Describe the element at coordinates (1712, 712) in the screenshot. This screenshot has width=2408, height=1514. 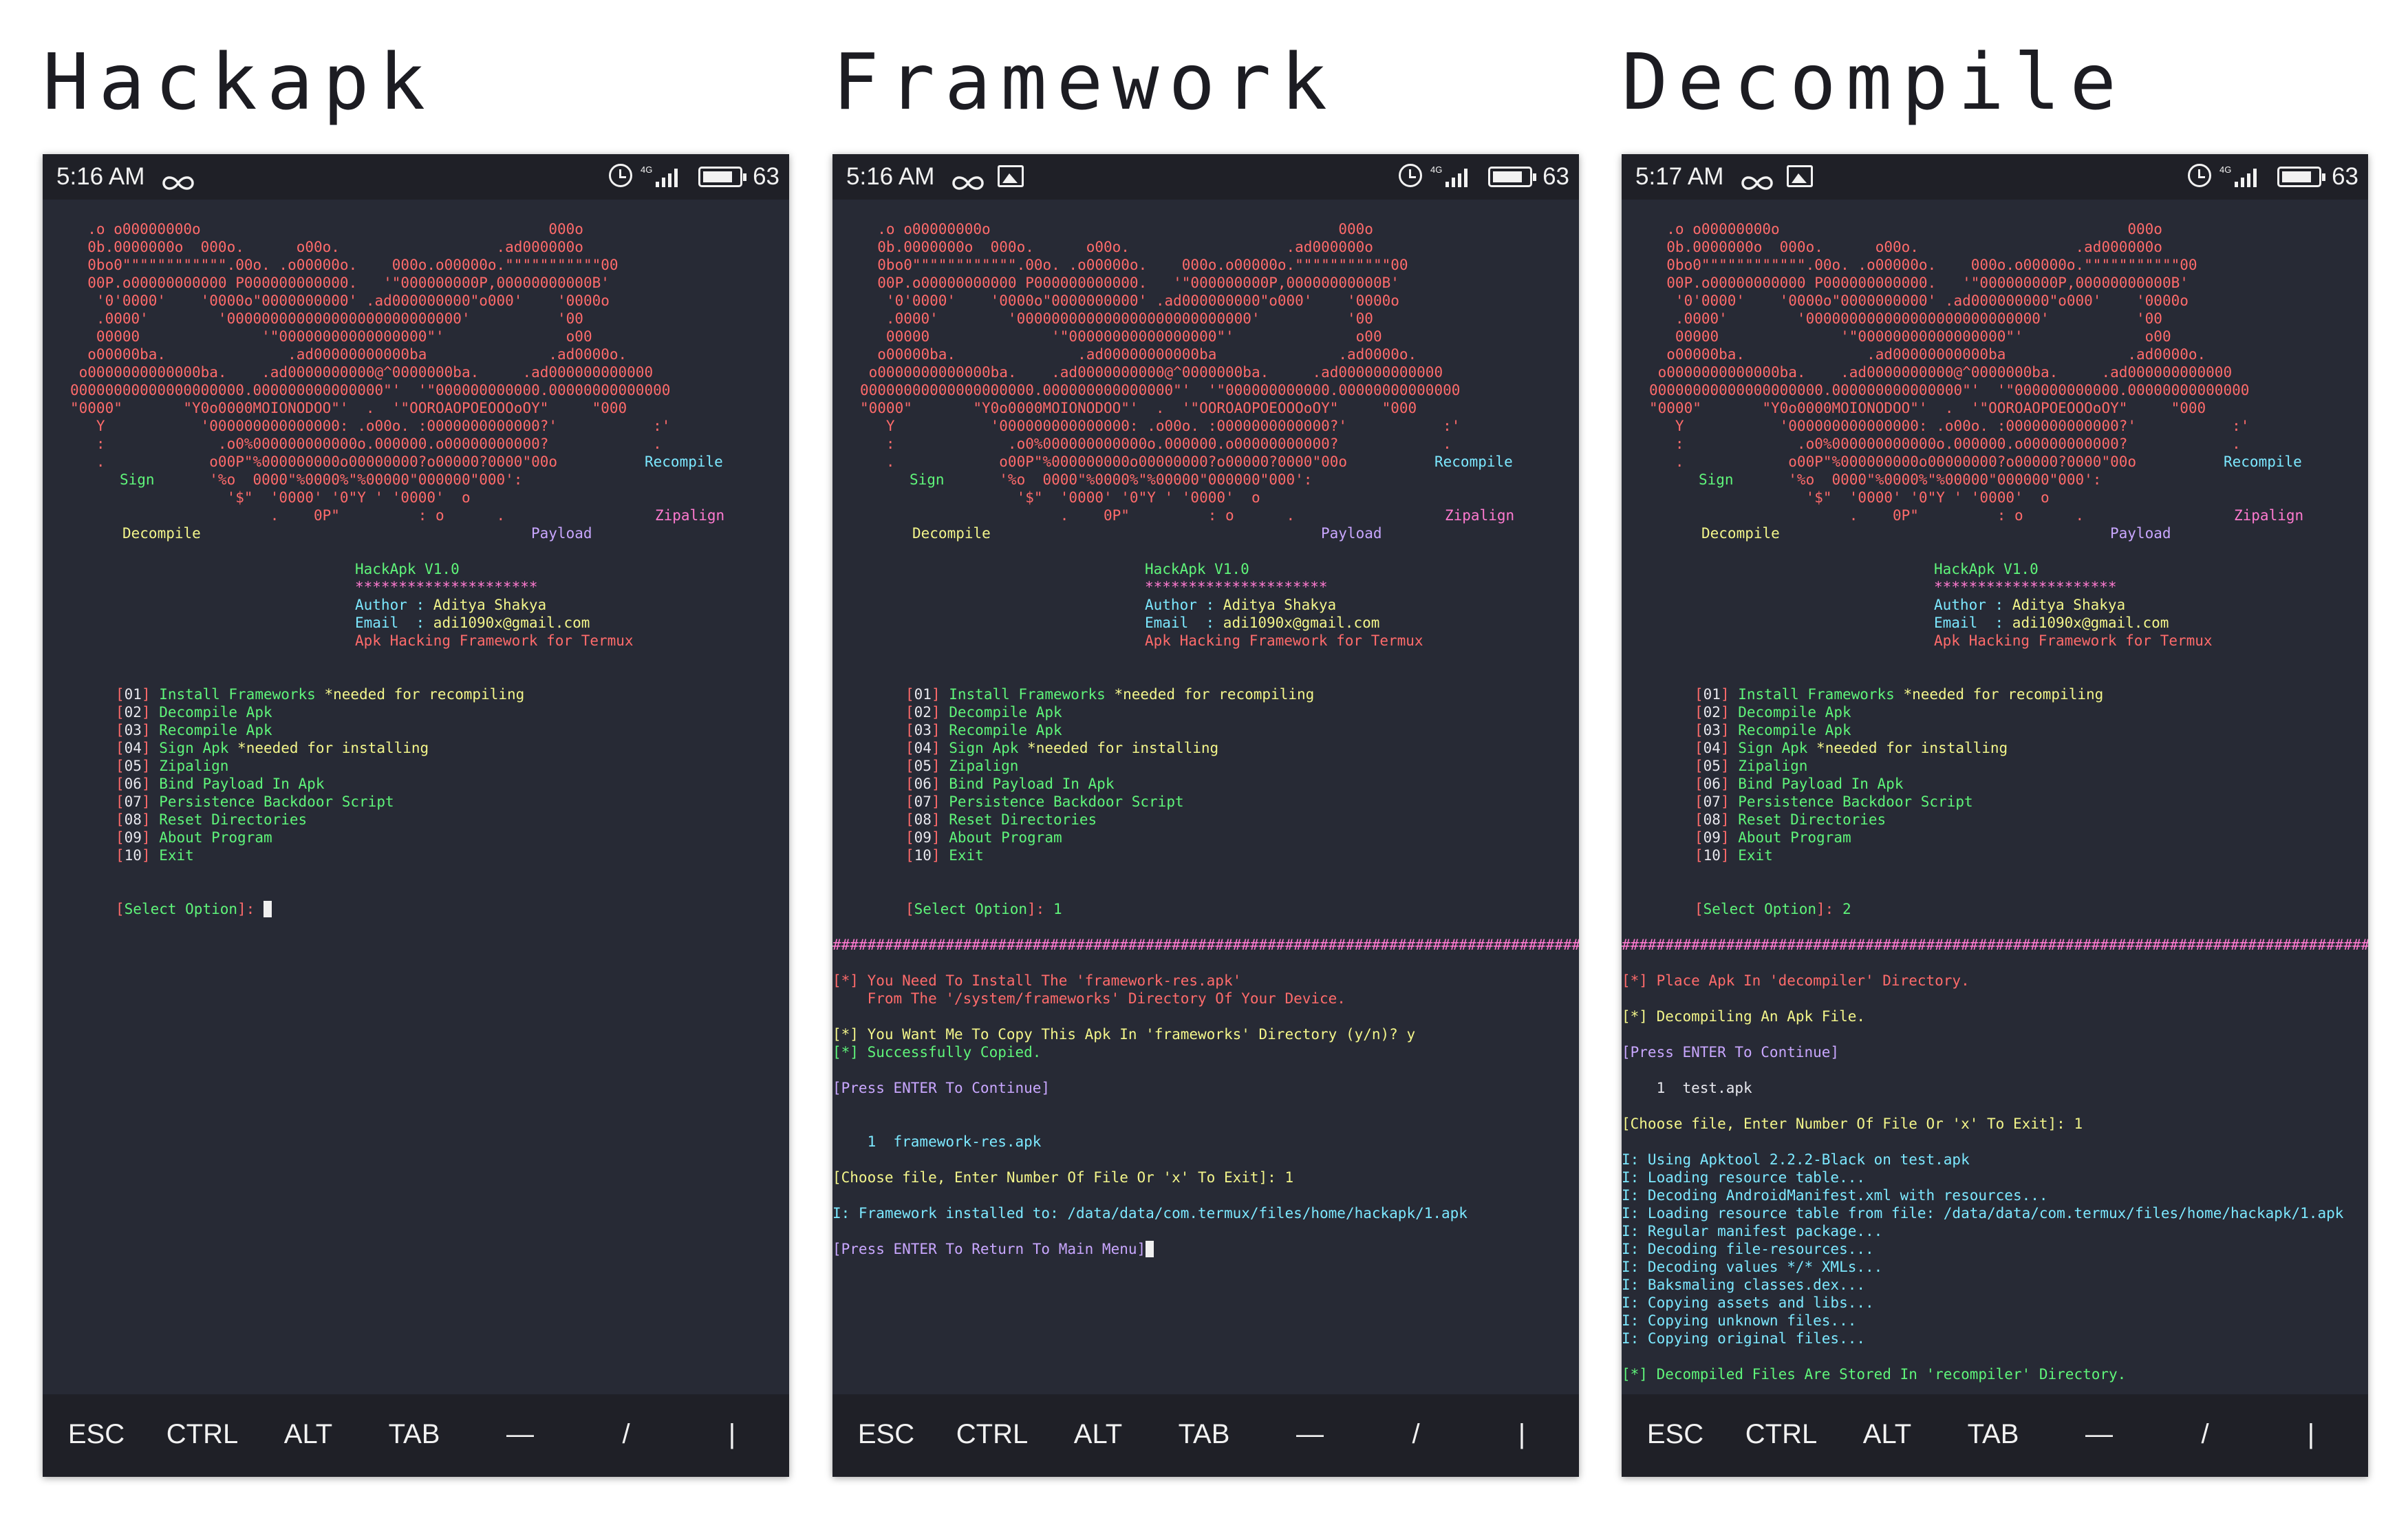
I see `menu-item-number: 02` at that location.